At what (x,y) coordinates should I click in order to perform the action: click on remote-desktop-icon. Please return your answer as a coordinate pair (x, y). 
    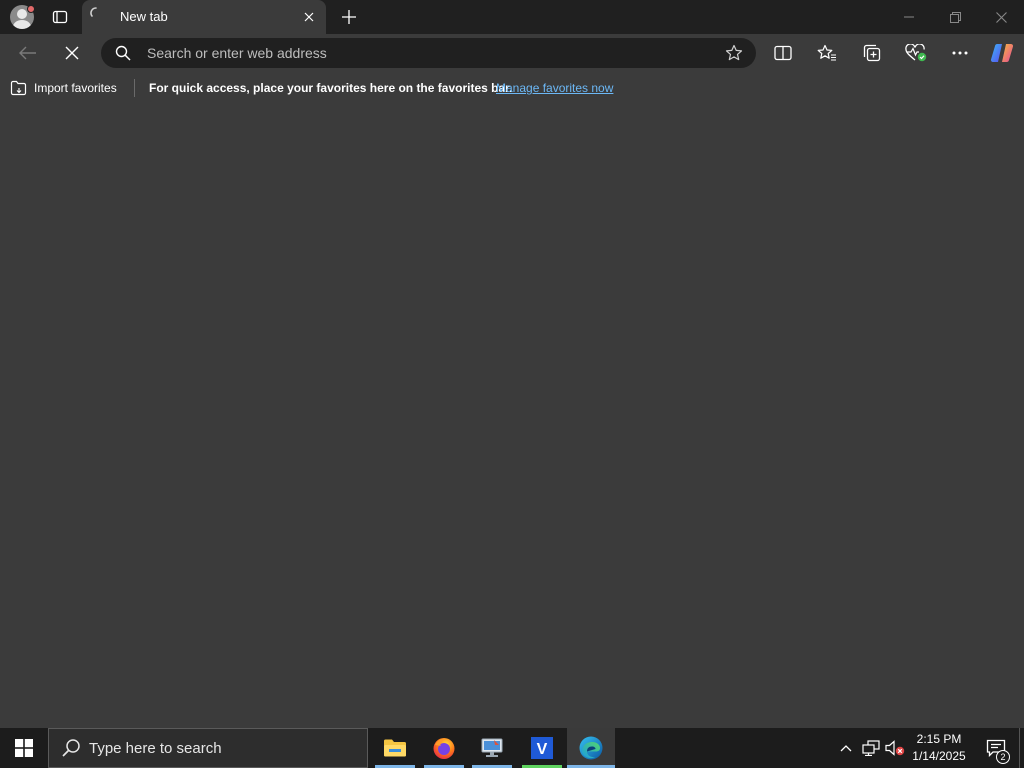
    Looking at the image, I should click on (492, 747).